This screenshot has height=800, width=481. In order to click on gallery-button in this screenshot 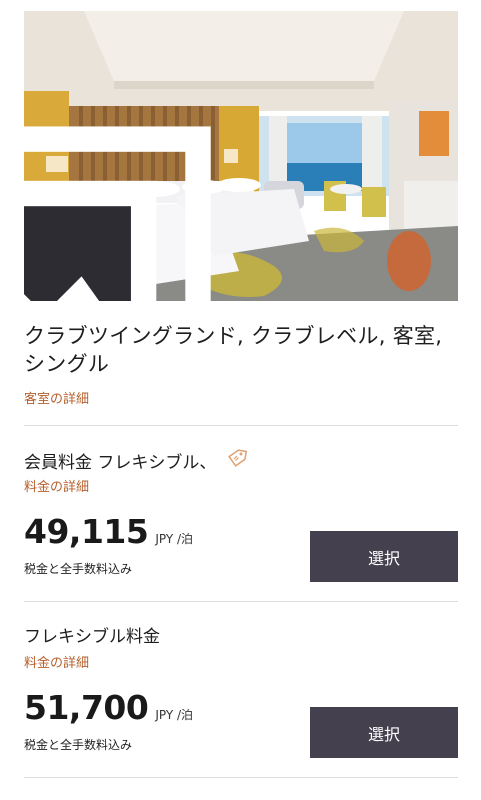, I will do `click(117, 213)`.